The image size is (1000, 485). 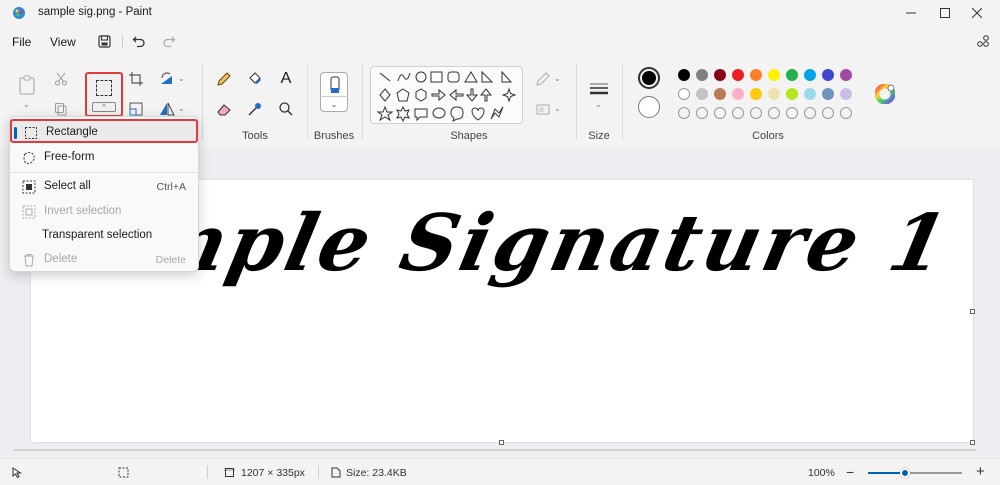 I want to click on select-all-icon, so click(x=29, y=187).